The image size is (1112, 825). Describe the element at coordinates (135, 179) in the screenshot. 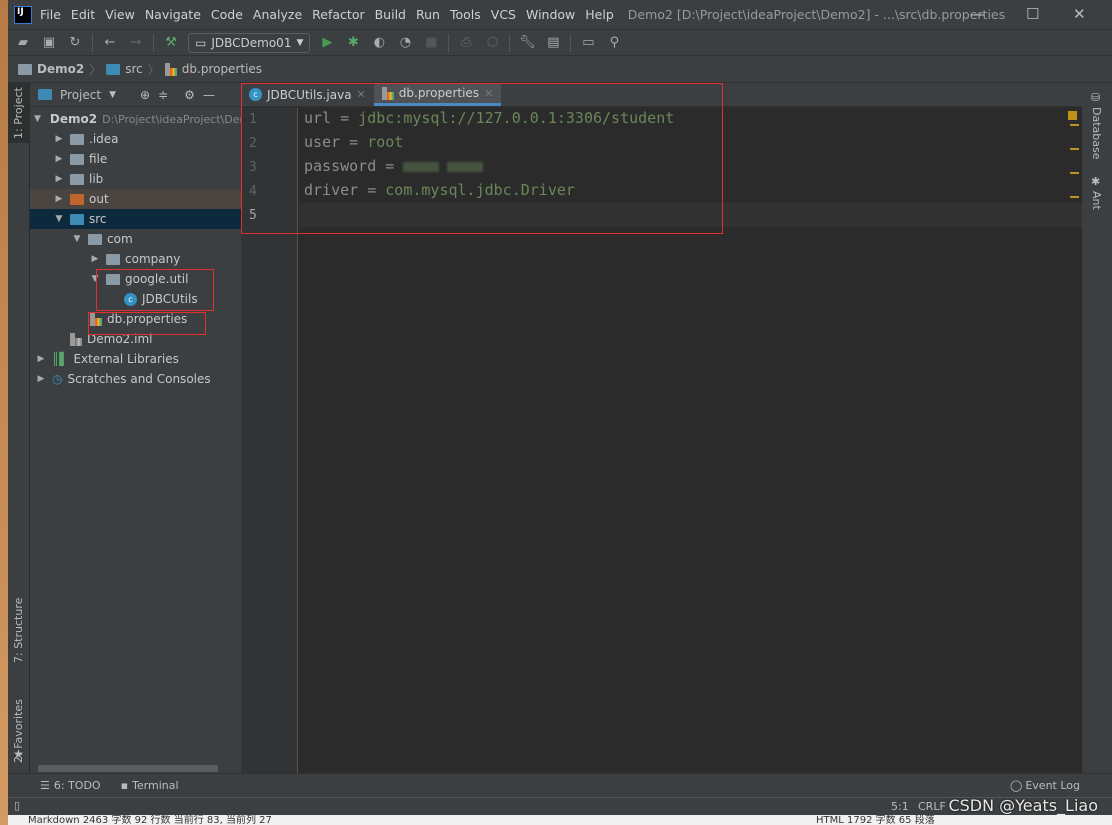

I see `tree-item-lib: ▶ lib` at that location.